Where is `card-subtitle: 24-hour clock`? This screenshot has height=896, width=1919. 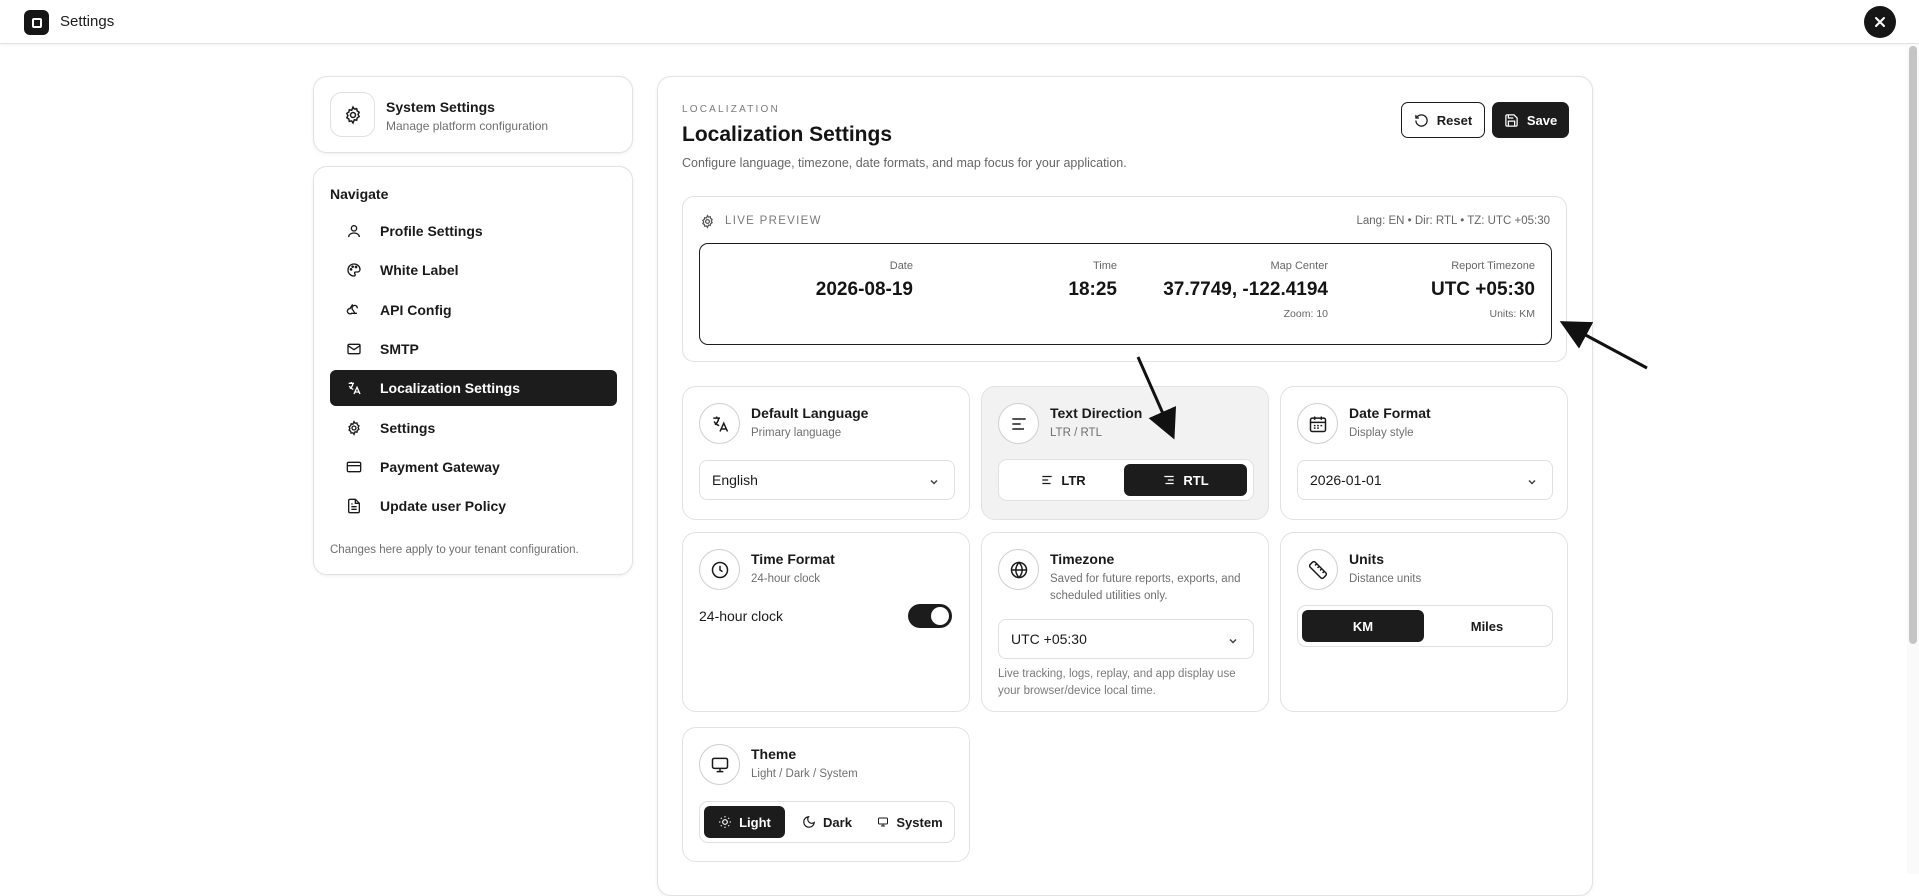
card-subtitle: 24-hour clock is located at coordinates (786, 579).